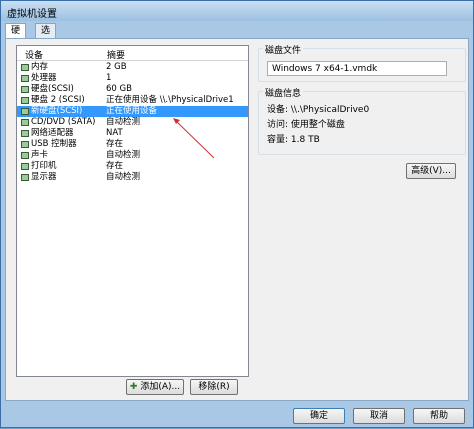  I want to click on annotation-arrow-head, so click(176, 121).